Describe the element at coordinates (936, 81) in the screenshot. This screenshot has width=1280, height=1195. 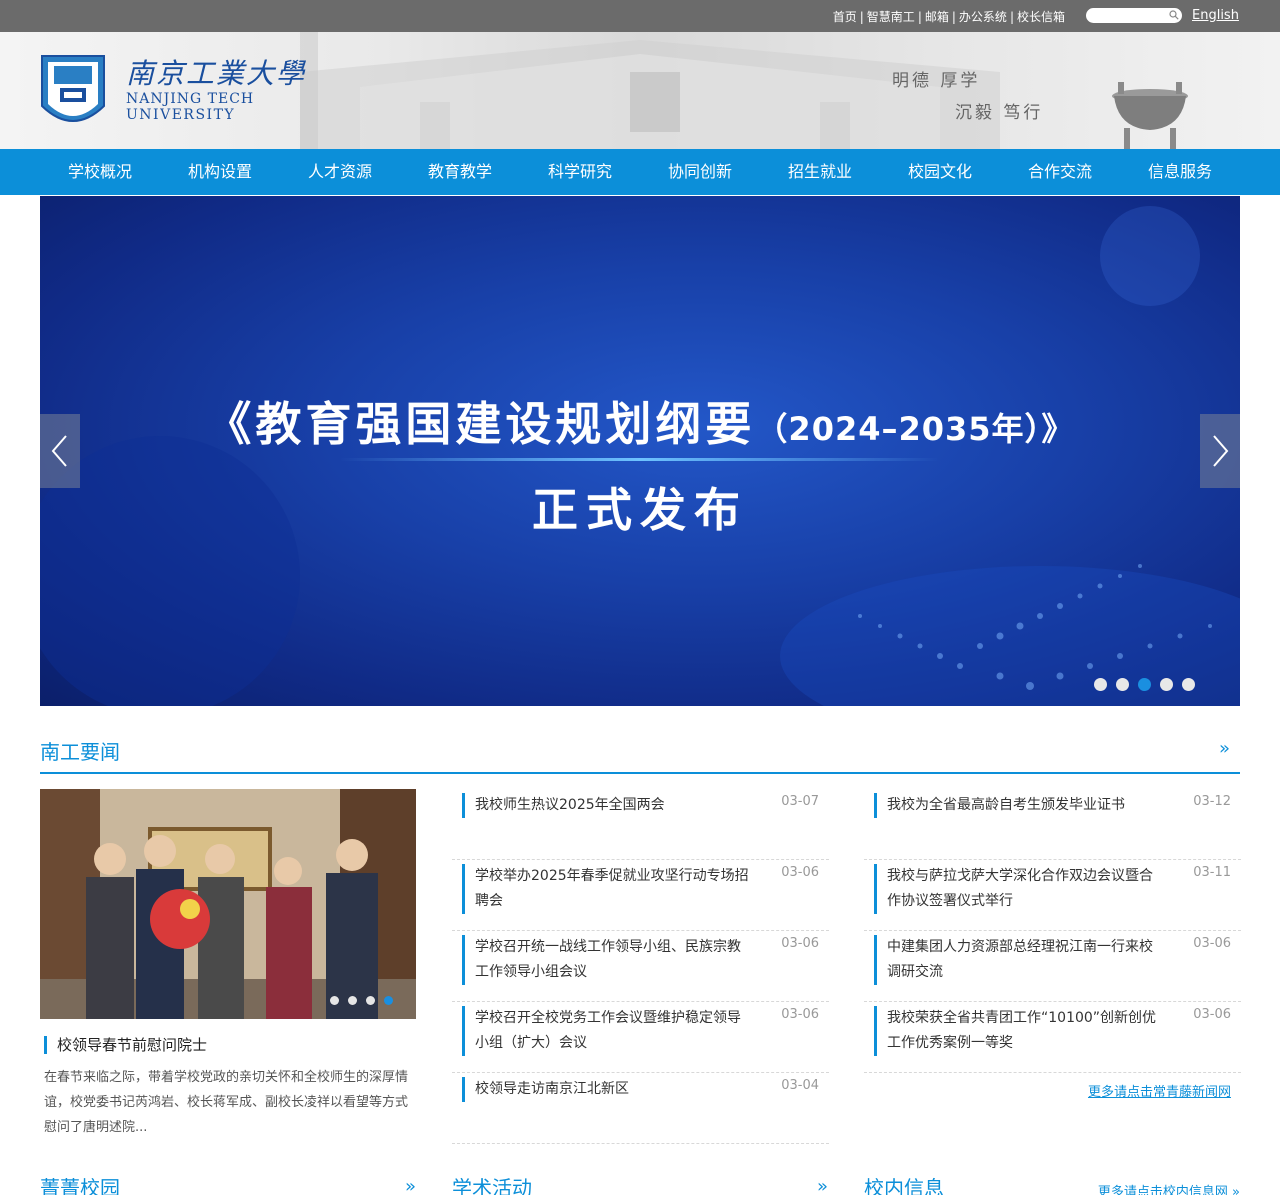
I see `motto-line1: 明德 厚学` at that location.